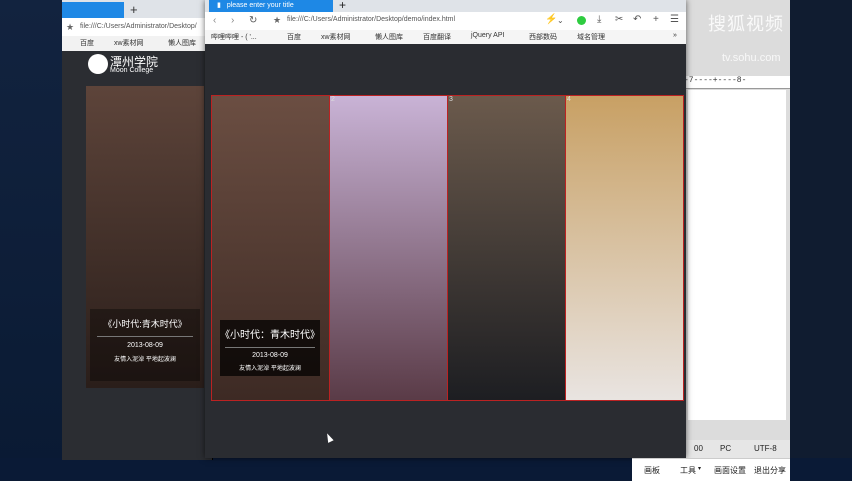  I want to click on bookmark-item: 西部数码, so click(543, 37).